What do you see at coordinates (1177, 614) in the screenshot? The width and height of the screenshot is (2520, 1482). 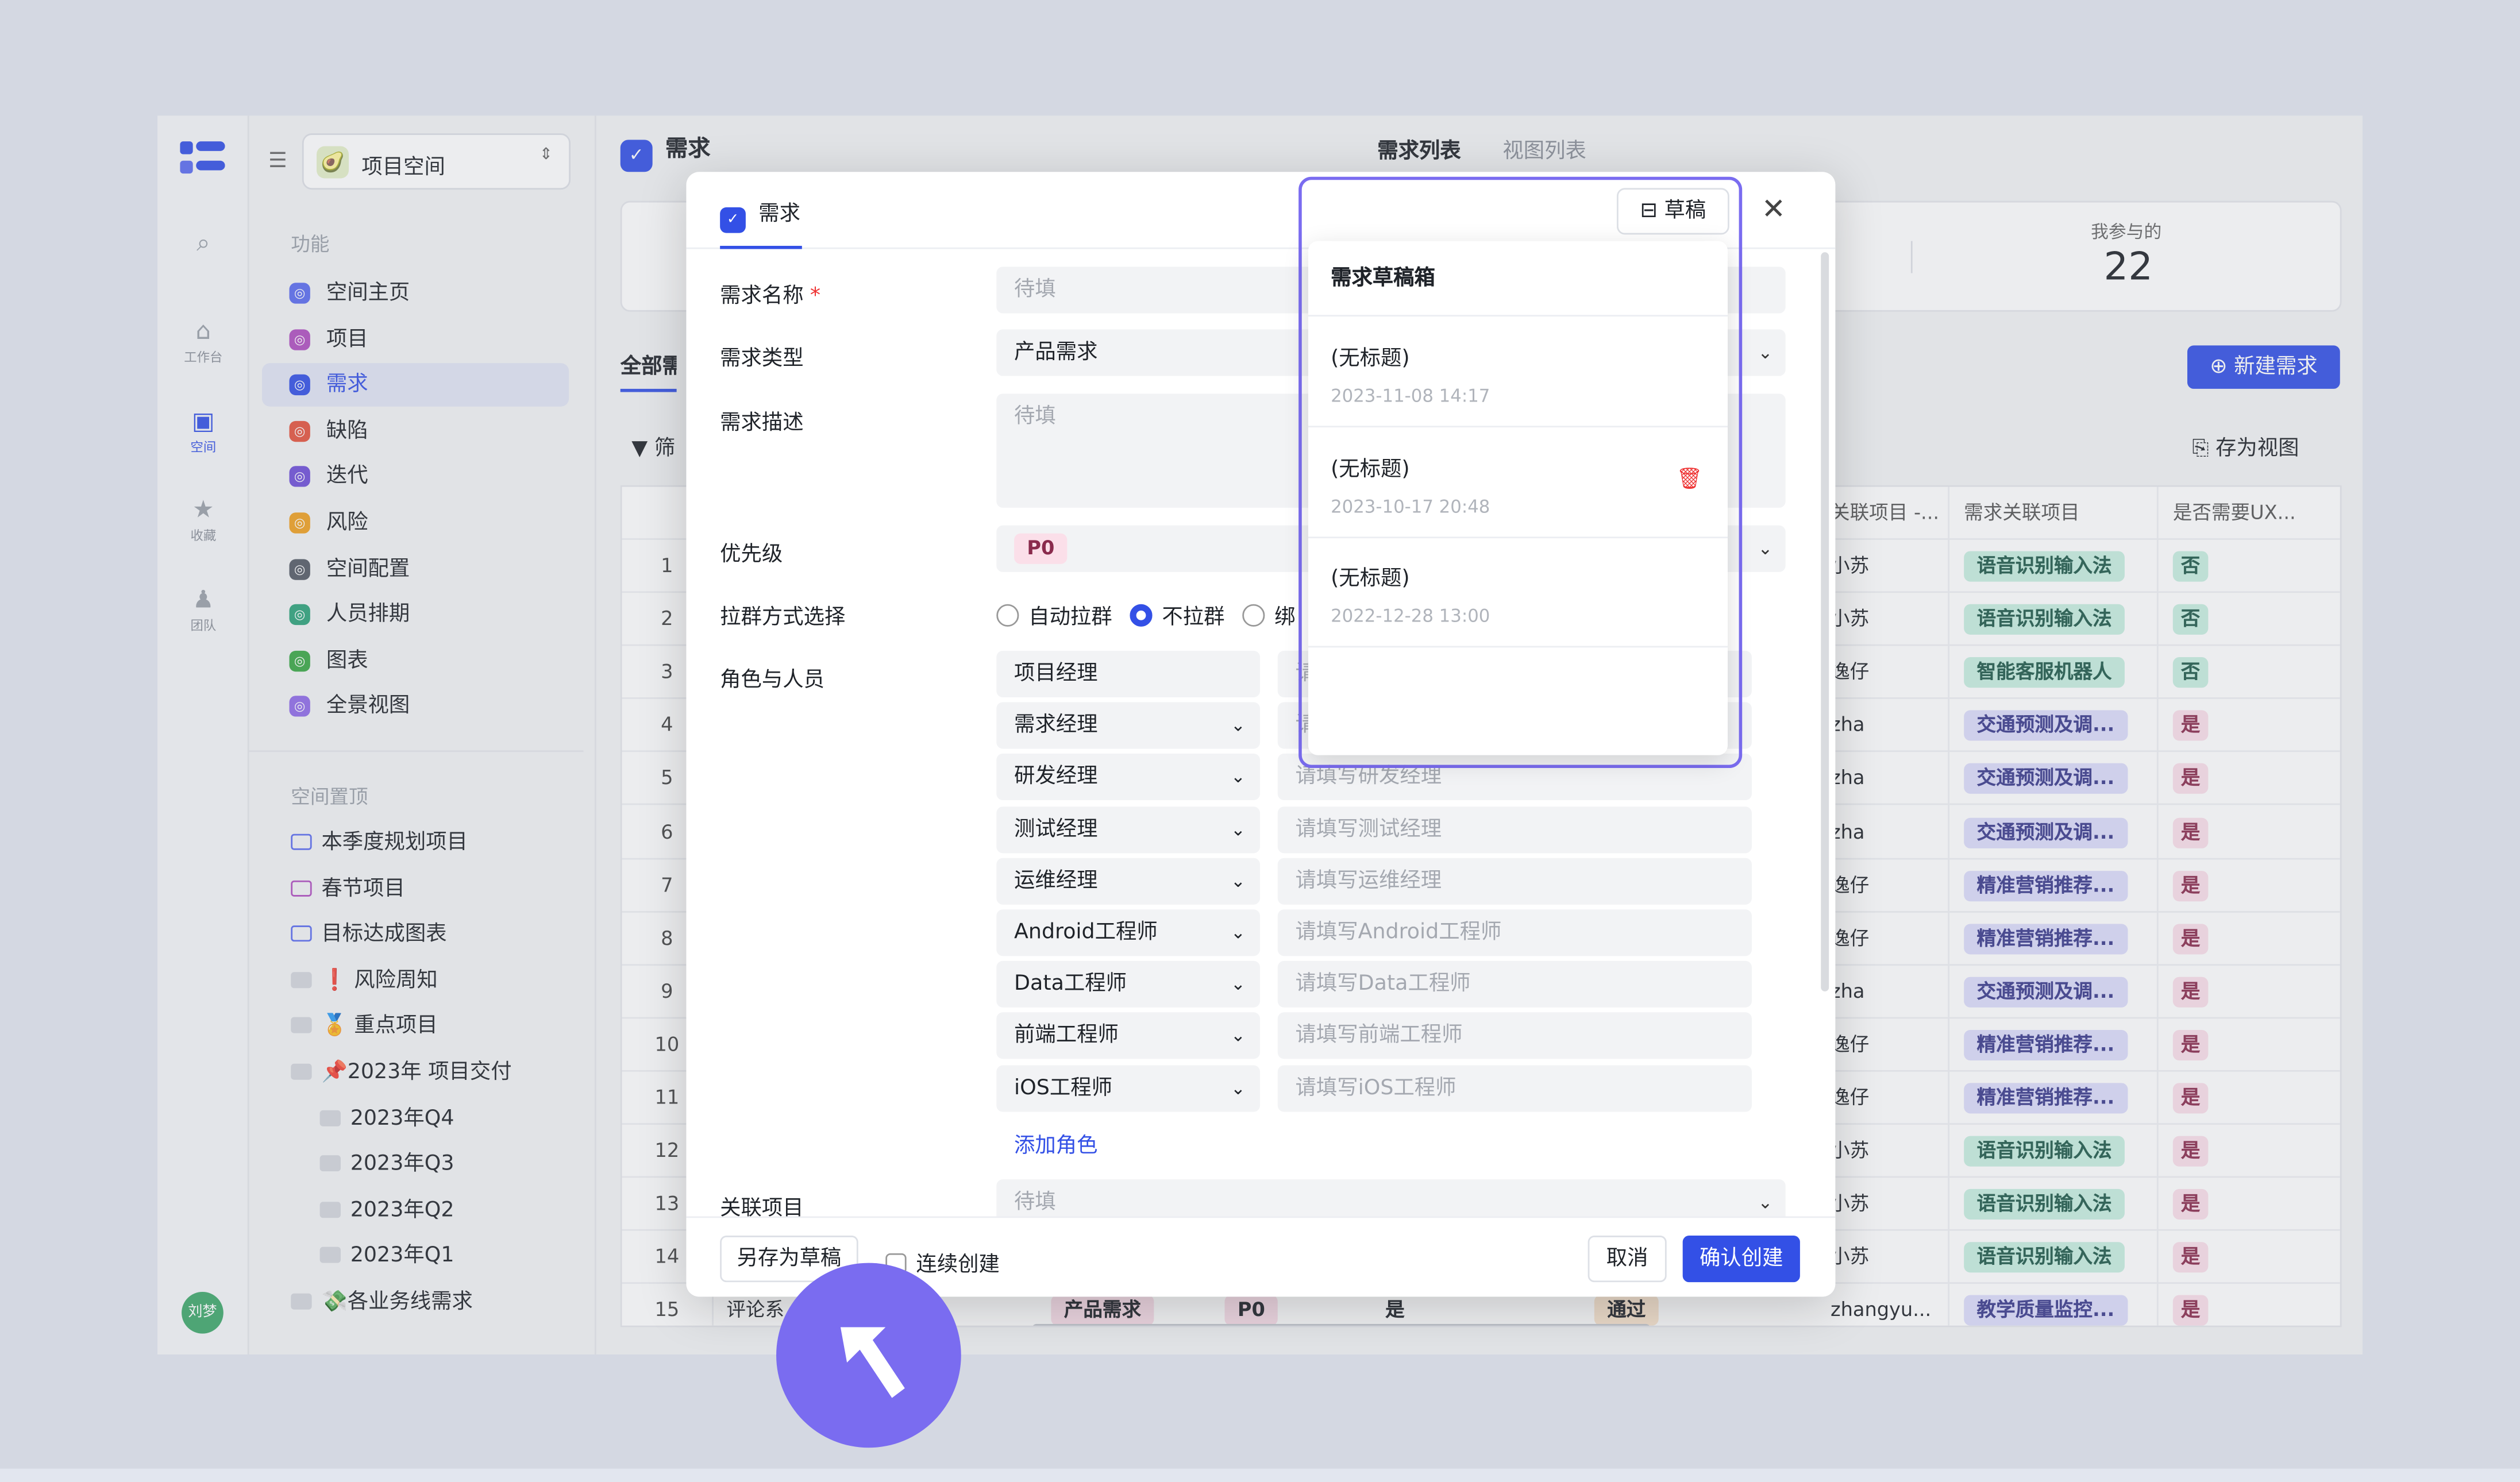 I see `radio-no-group: 不拉群` at bounding box center [1177, 614].